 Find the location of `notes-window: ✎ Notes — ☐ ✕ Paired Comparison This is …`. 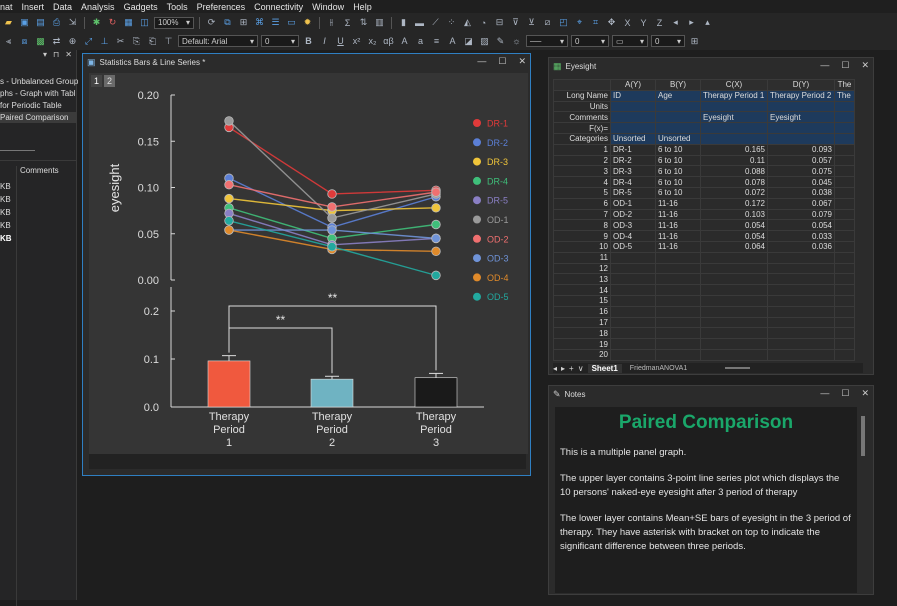

notes-window: ✎ Notes — ☐ ✕ Paired Comparison This is … is located at coordinates (711, 490).